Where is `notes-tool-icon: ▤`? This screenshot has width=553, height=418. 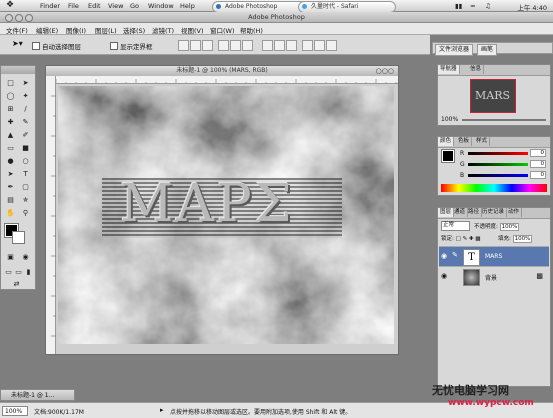
notes-tool-icon: ▤ is located at coordinates (10, 200).